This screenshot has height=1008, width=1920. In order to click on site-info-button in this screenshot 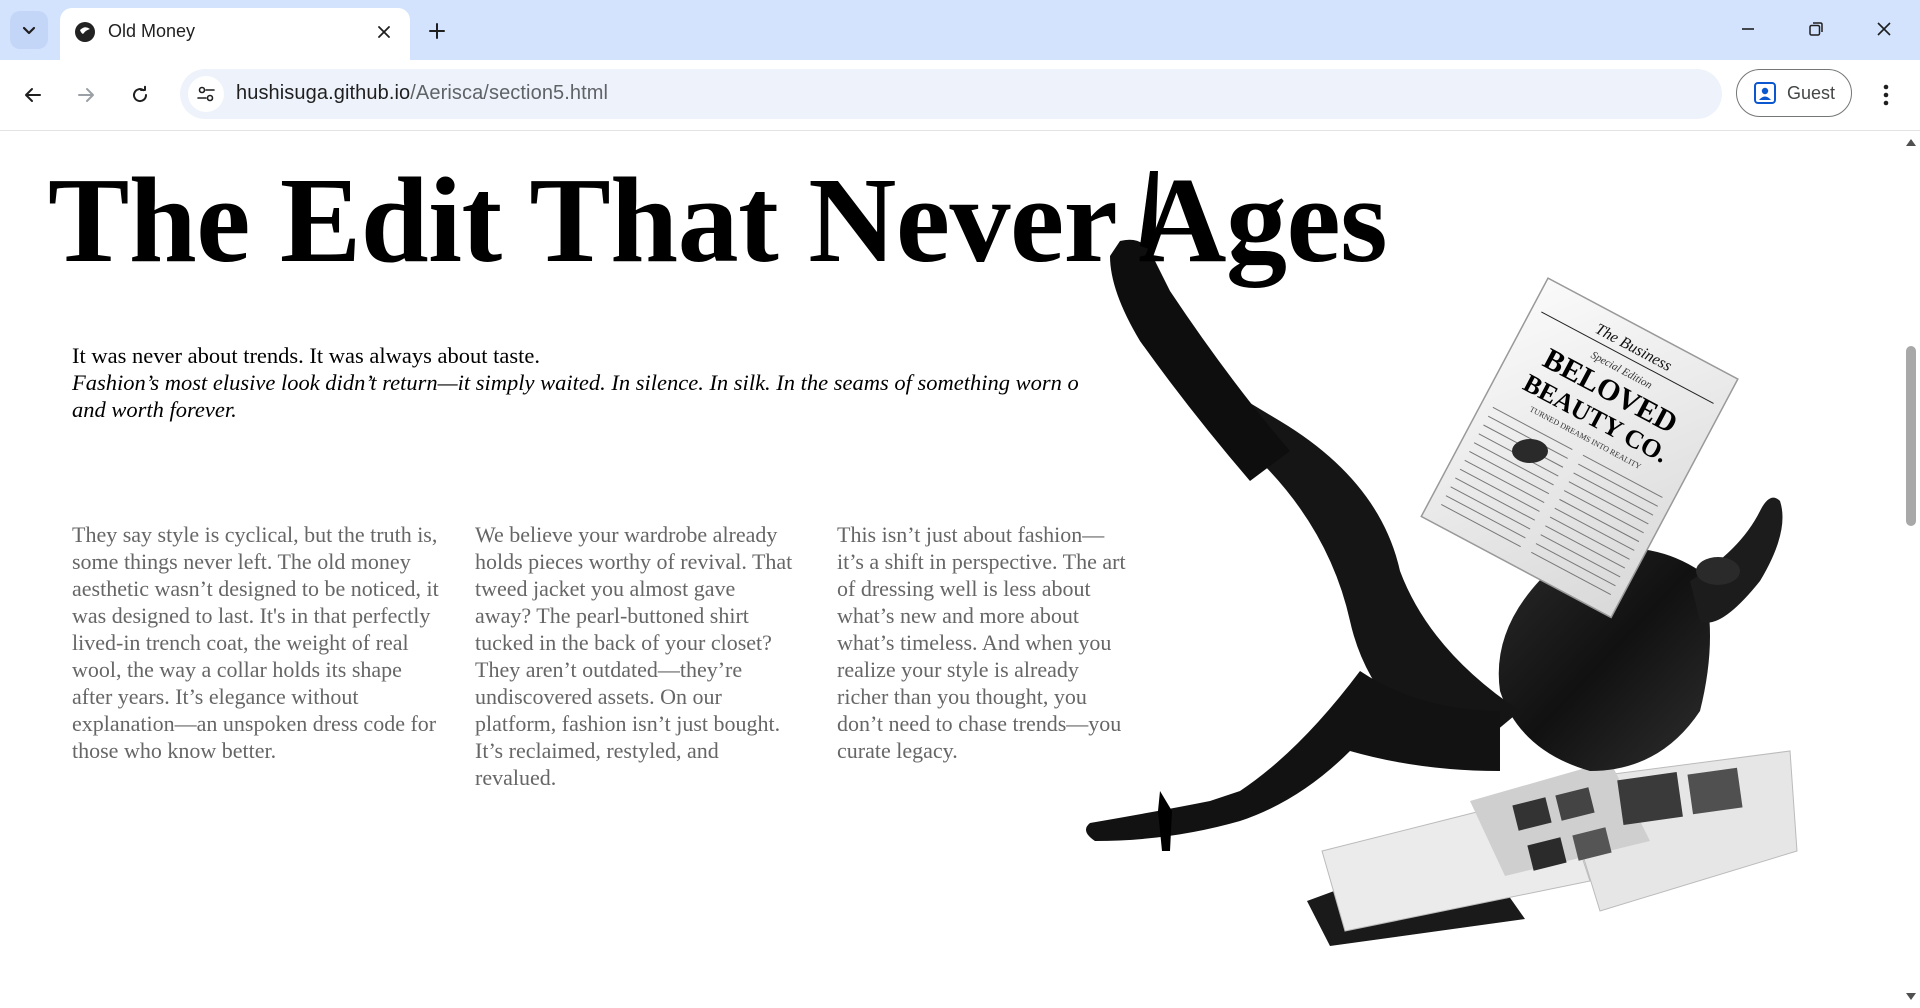, I will do `click(206, 94)`.